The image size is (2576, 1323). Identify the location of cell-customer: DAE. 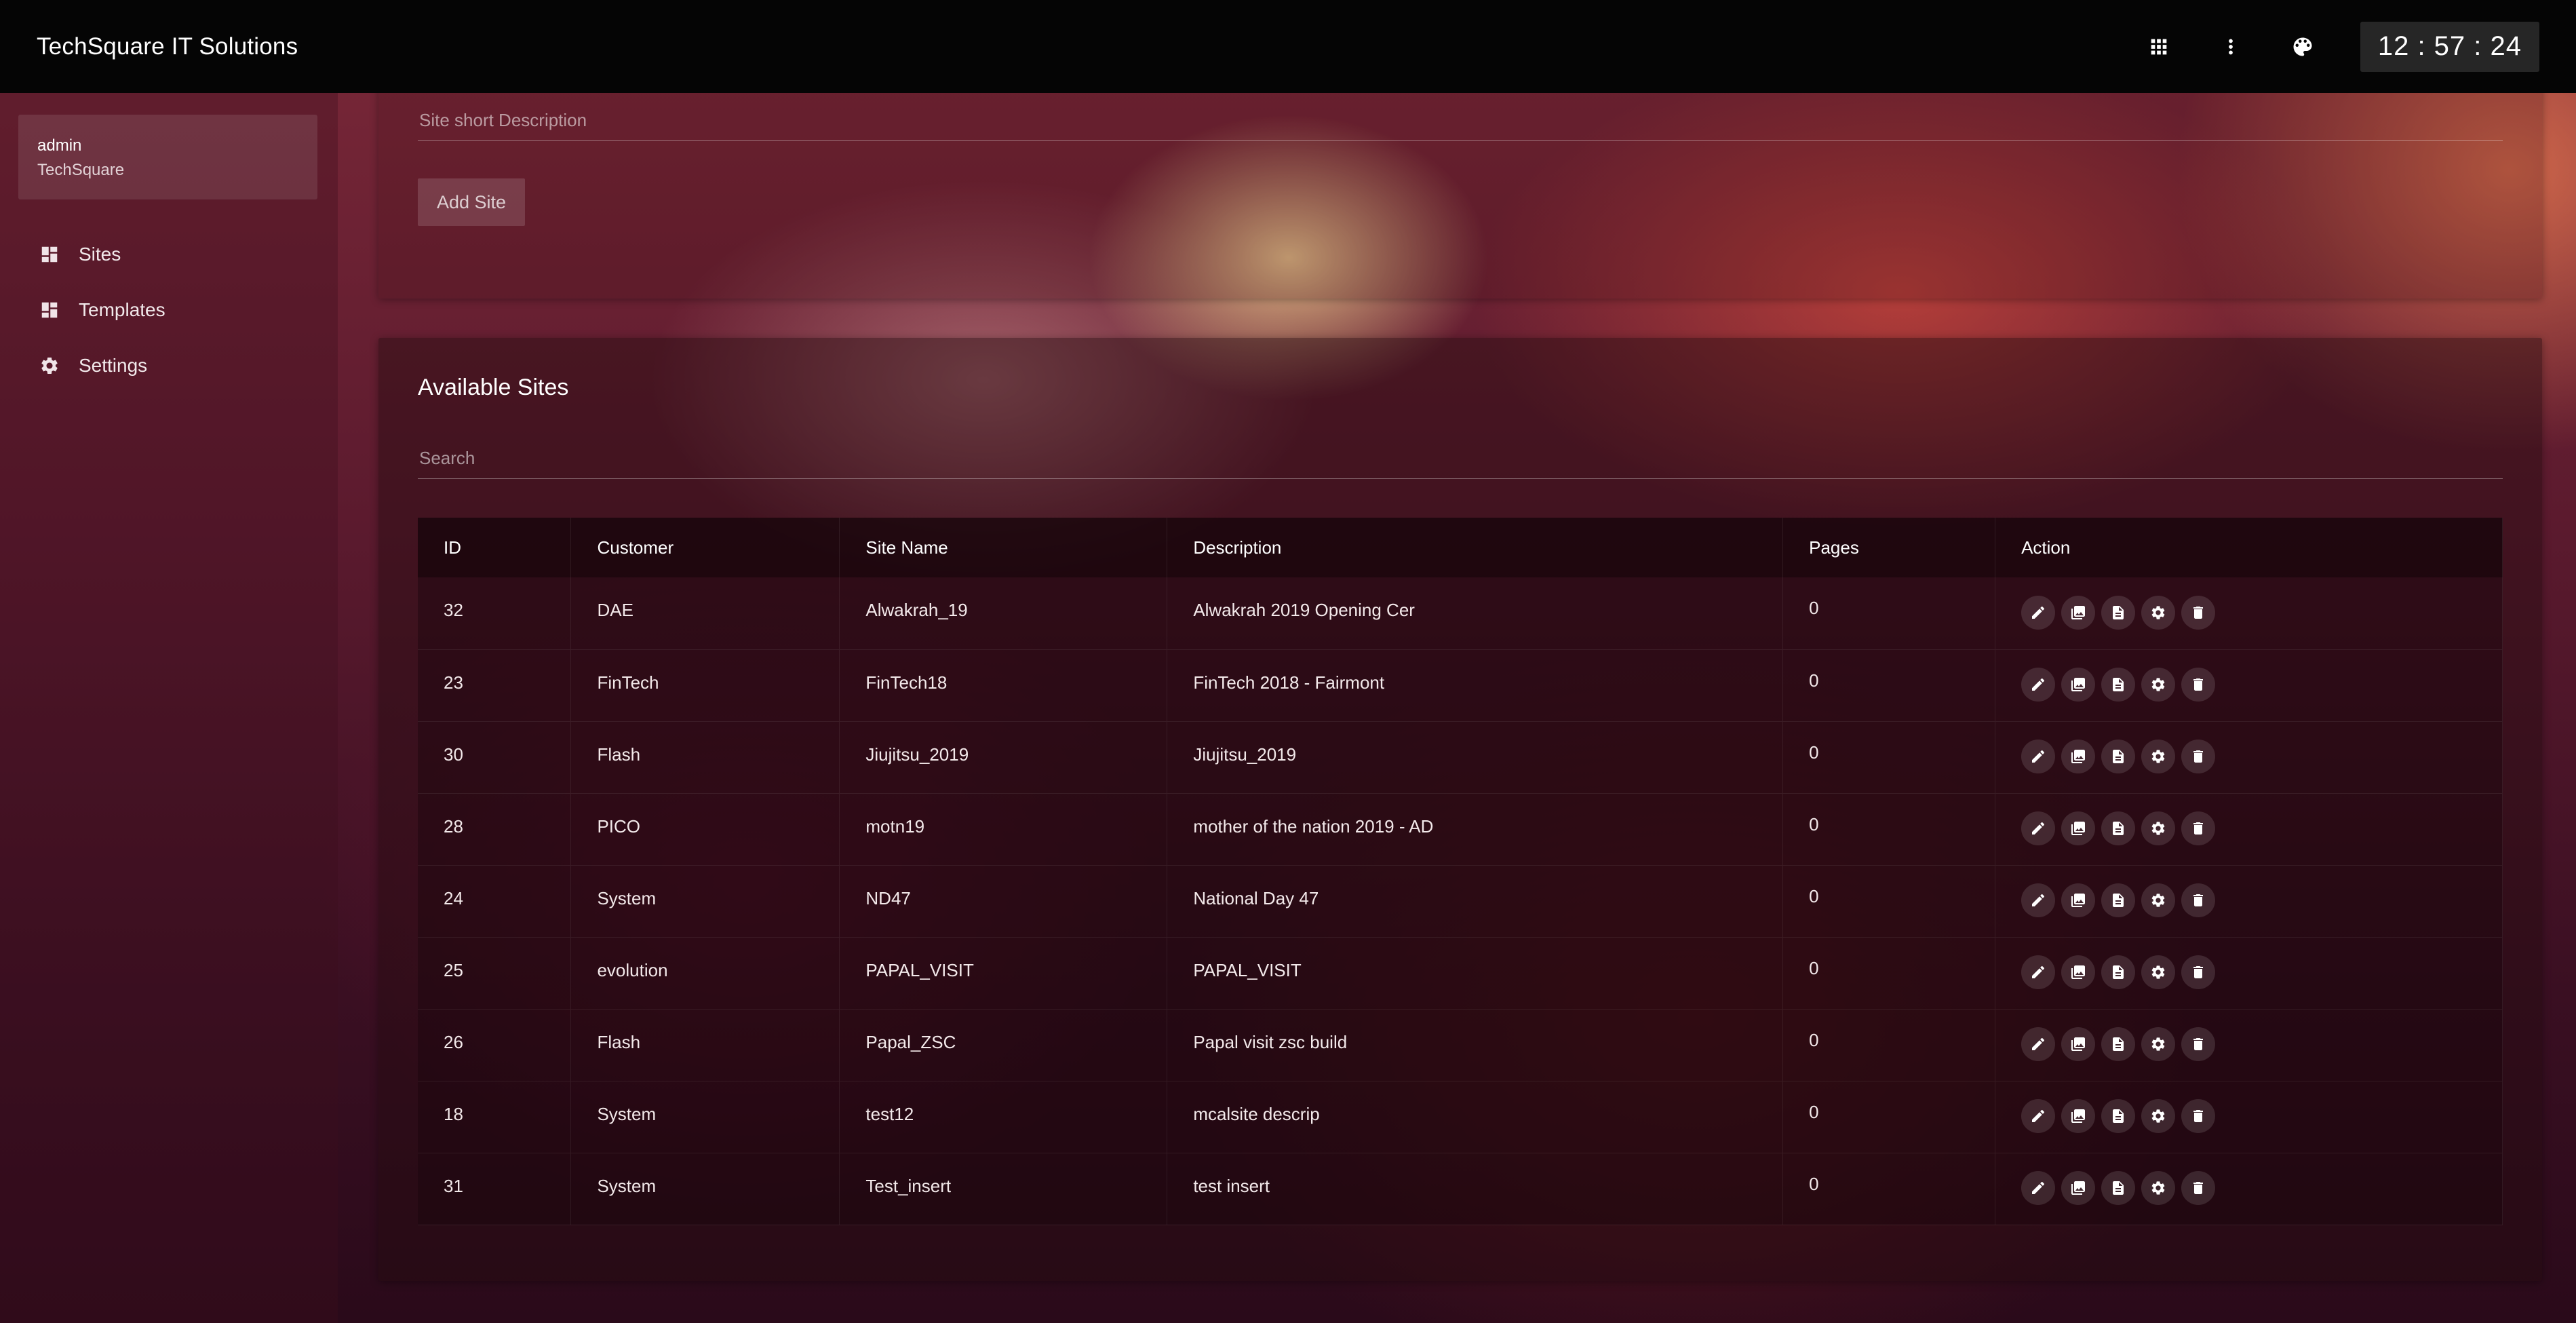
(705, 613).